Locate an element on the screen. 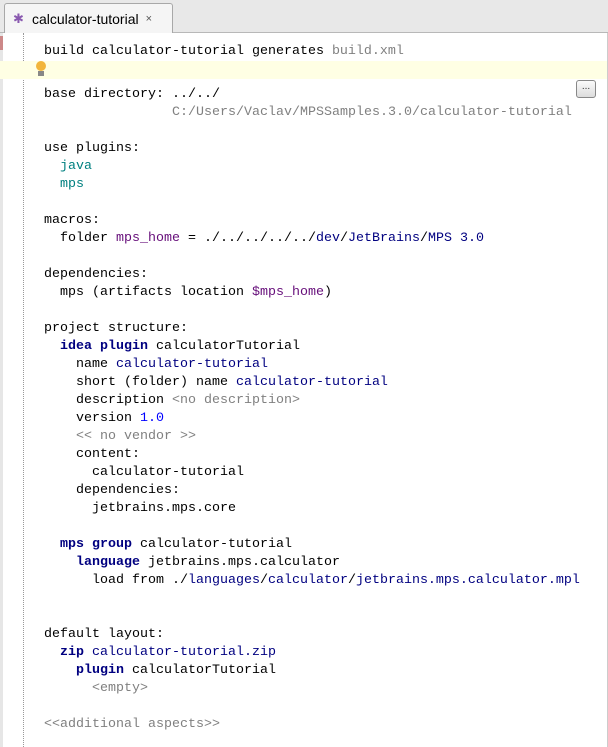  code-token: jetbrains.mps.calculator.mpl is located at coordinates (467, 580).